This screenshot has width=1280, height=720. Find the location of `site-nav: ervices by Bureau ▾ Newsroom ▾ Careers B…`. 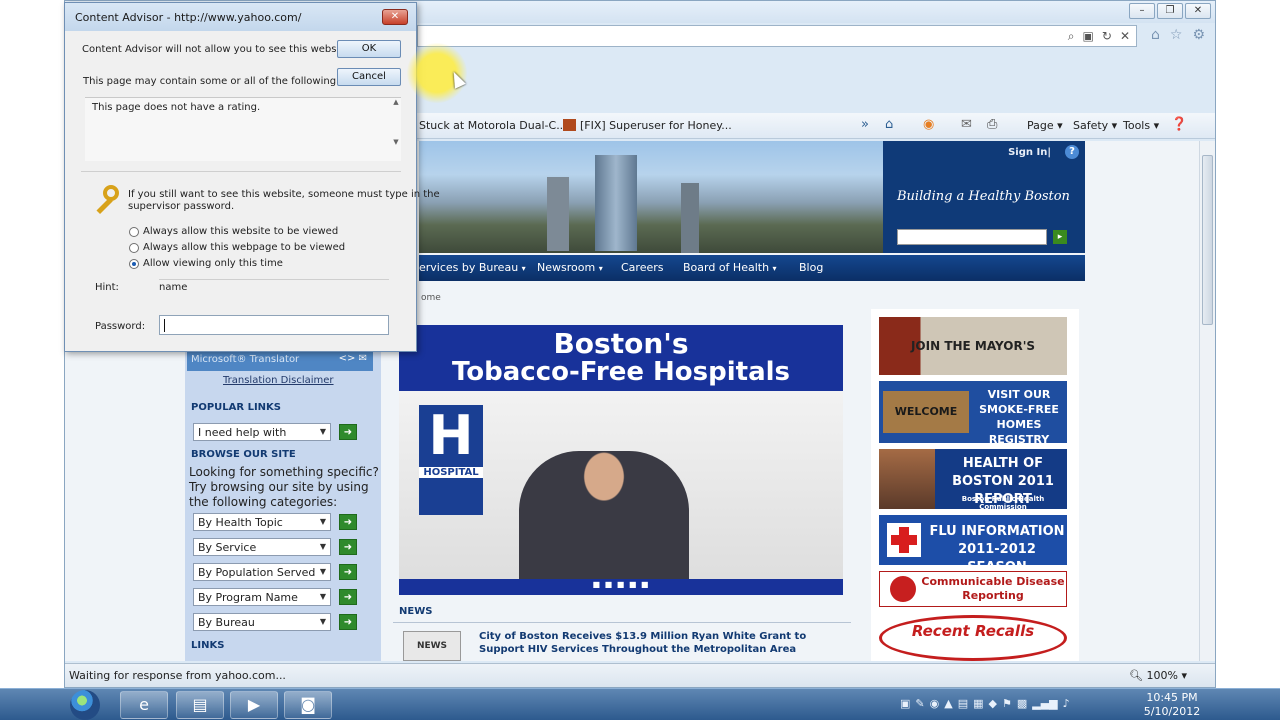

site-nav: ervices by Bureau ▾ Newsroom ▾ Careers B… is located at coordinates (752, 268).